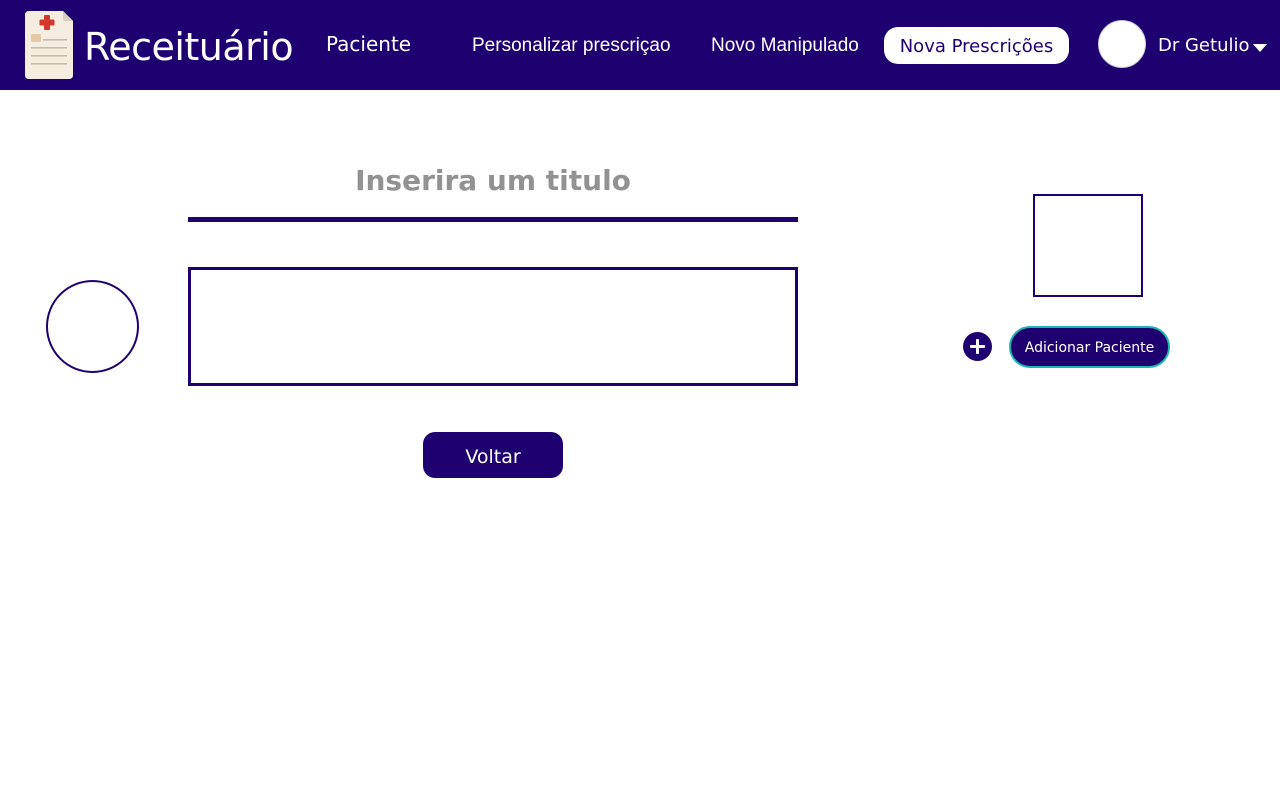 The width and height of the screenshot is (1280, 800). I want to click on nova-prescricao-button: Nova Prescrições, so click(976, 45).